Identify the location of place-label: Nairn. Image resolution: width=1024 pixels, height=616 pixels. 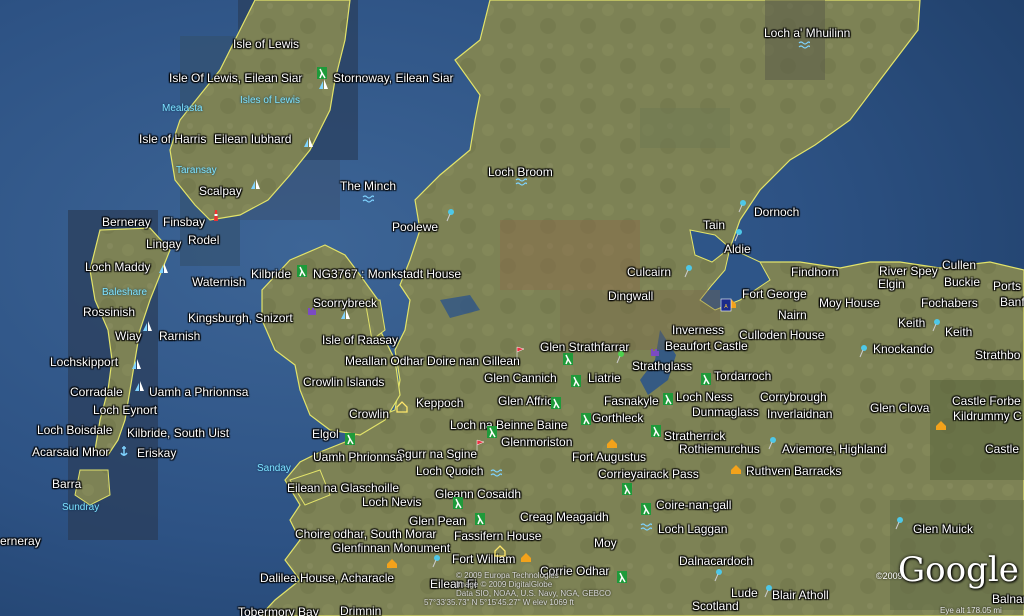
(792, 315).